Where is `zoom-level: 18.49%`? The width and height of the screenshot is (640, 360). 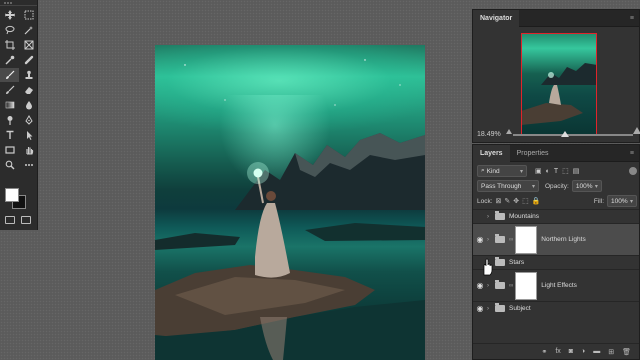 zoom-level: 18.49% is located at coordinates (489, 134).